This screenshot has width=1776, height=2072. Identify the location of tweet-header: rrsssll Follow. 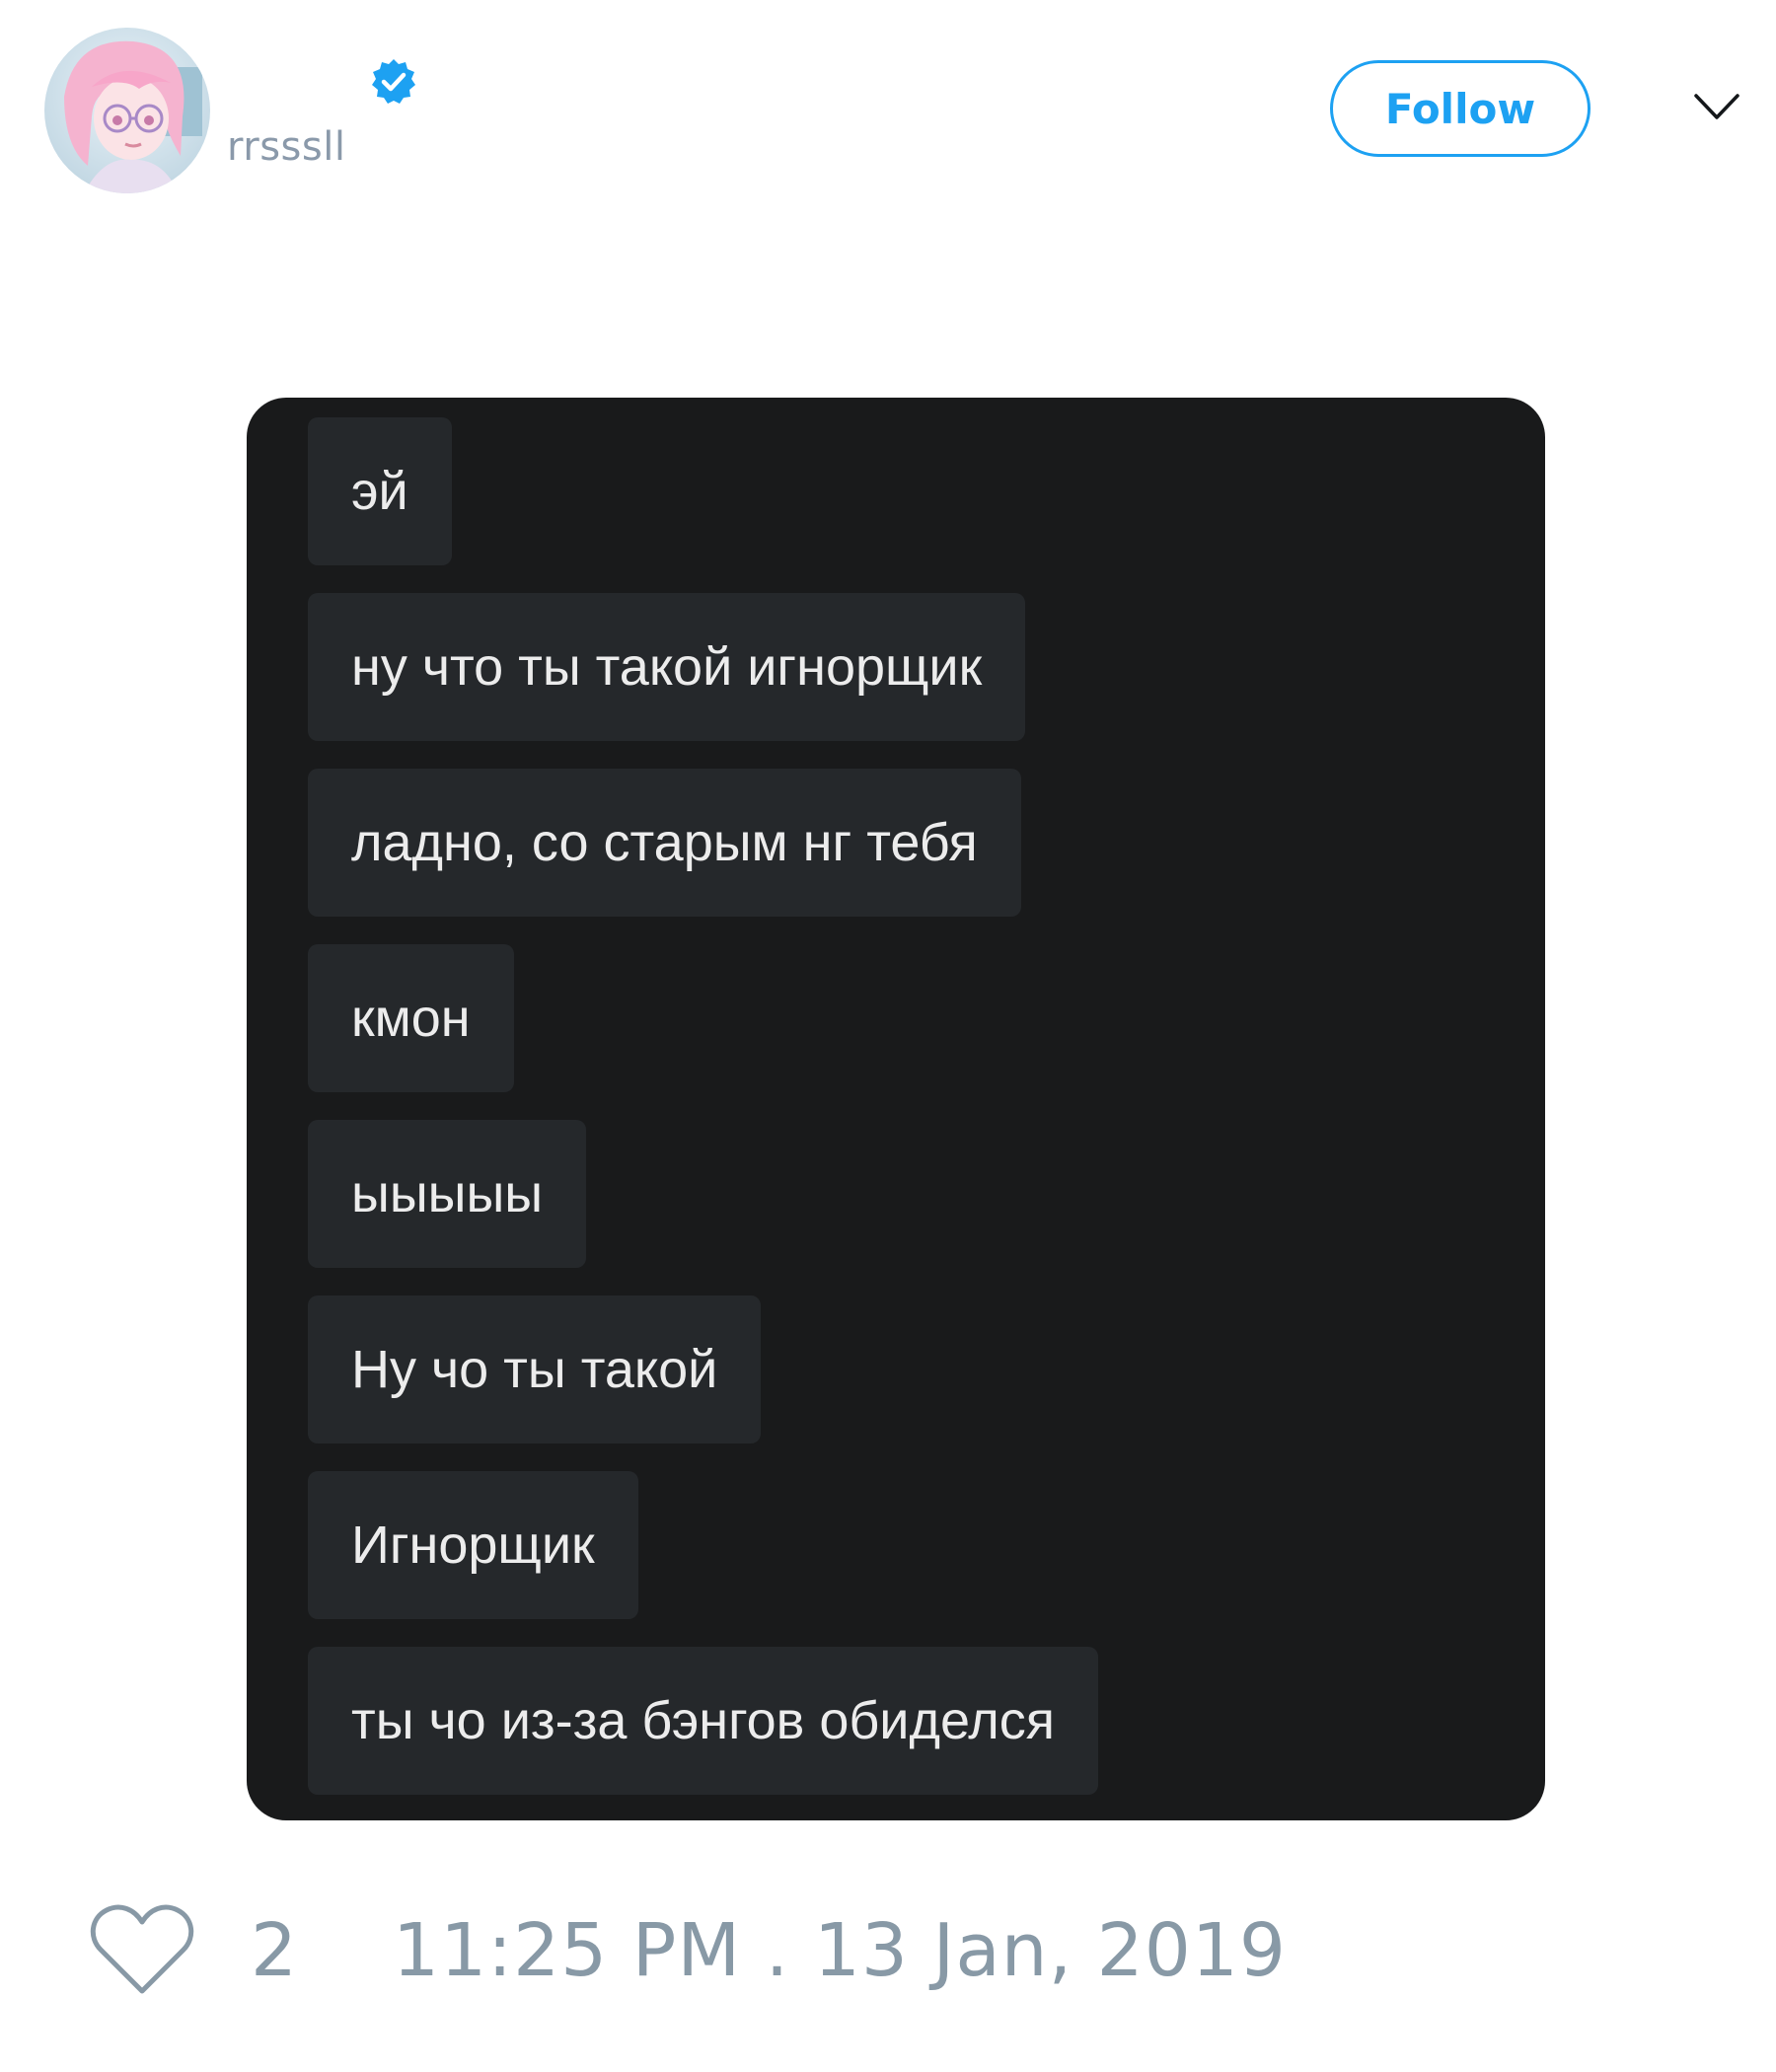
(888, 99).